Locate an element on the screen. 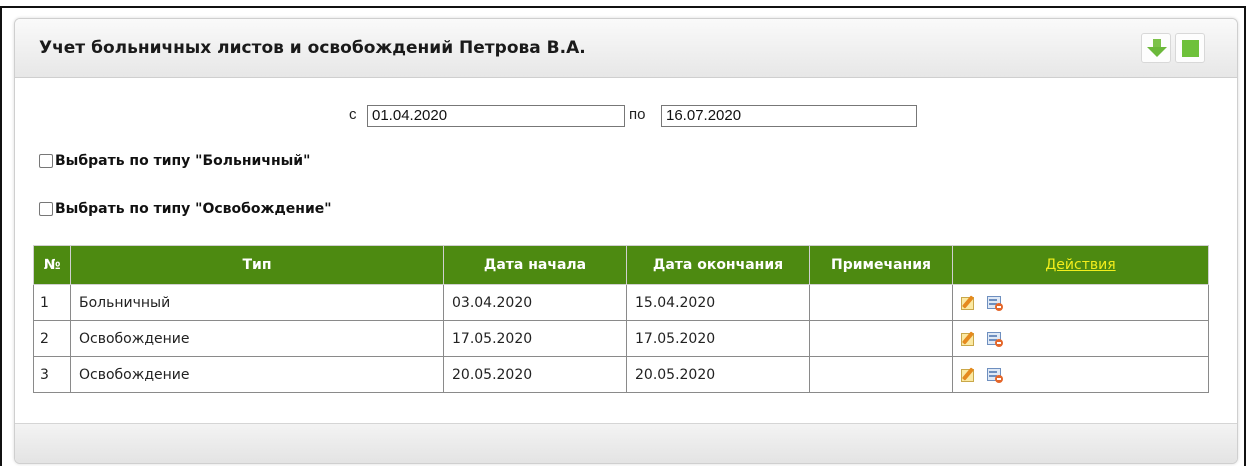  col-actions-link: Действия is located at coordinates (1080, 265).